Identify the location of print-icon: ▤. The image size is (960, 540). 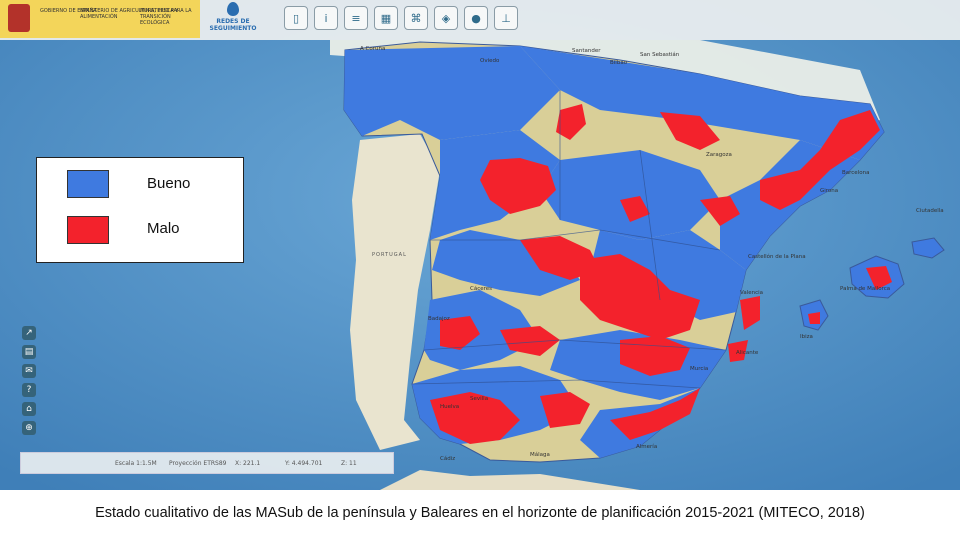
(29, 352).